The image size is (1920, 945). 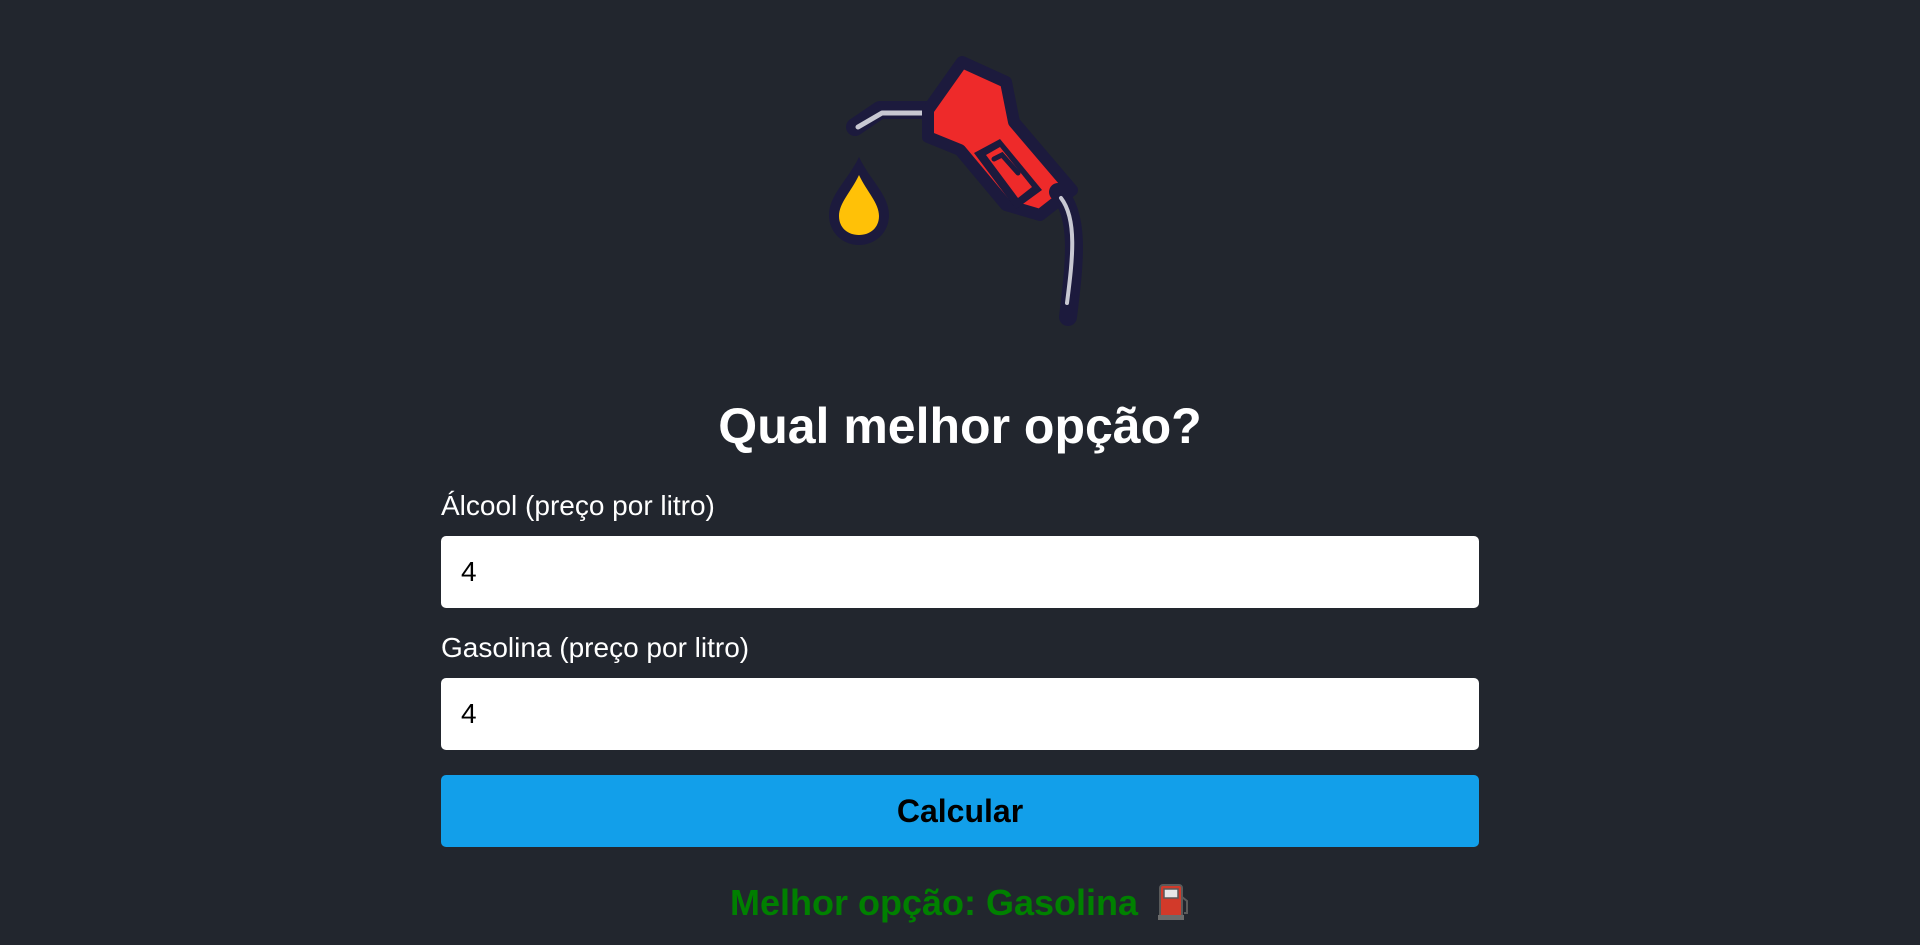 I want to click on result-message: Melhor opção: Gasolina, so click(x=960, y=903).